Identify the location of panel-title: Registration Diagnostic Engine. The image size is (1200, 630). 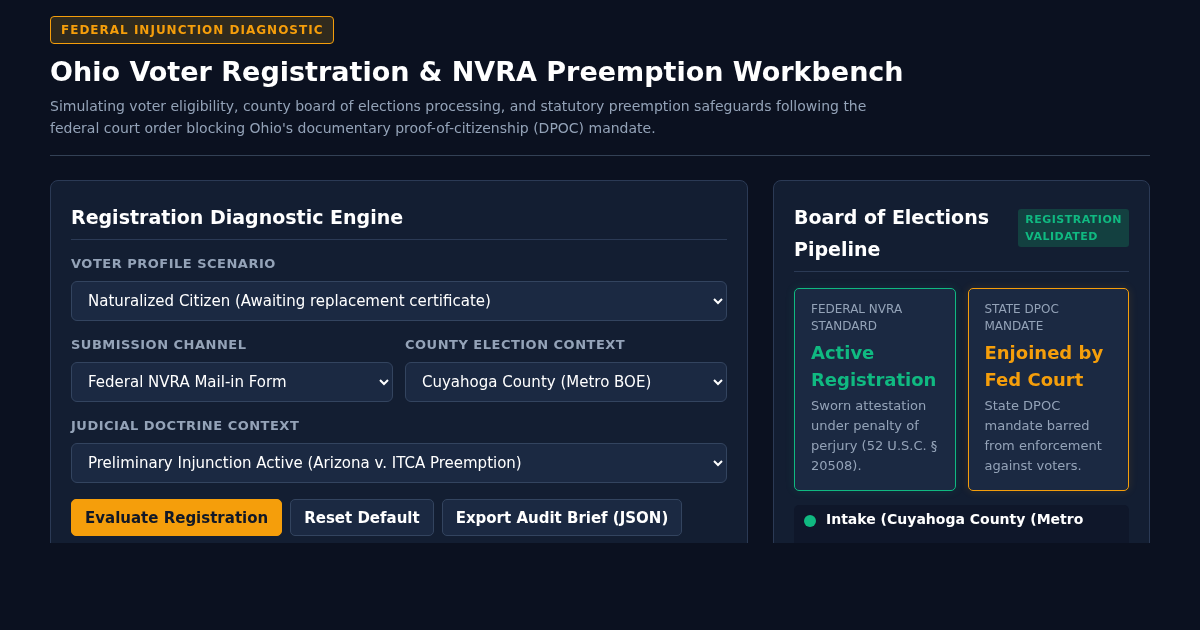
(237, 217).